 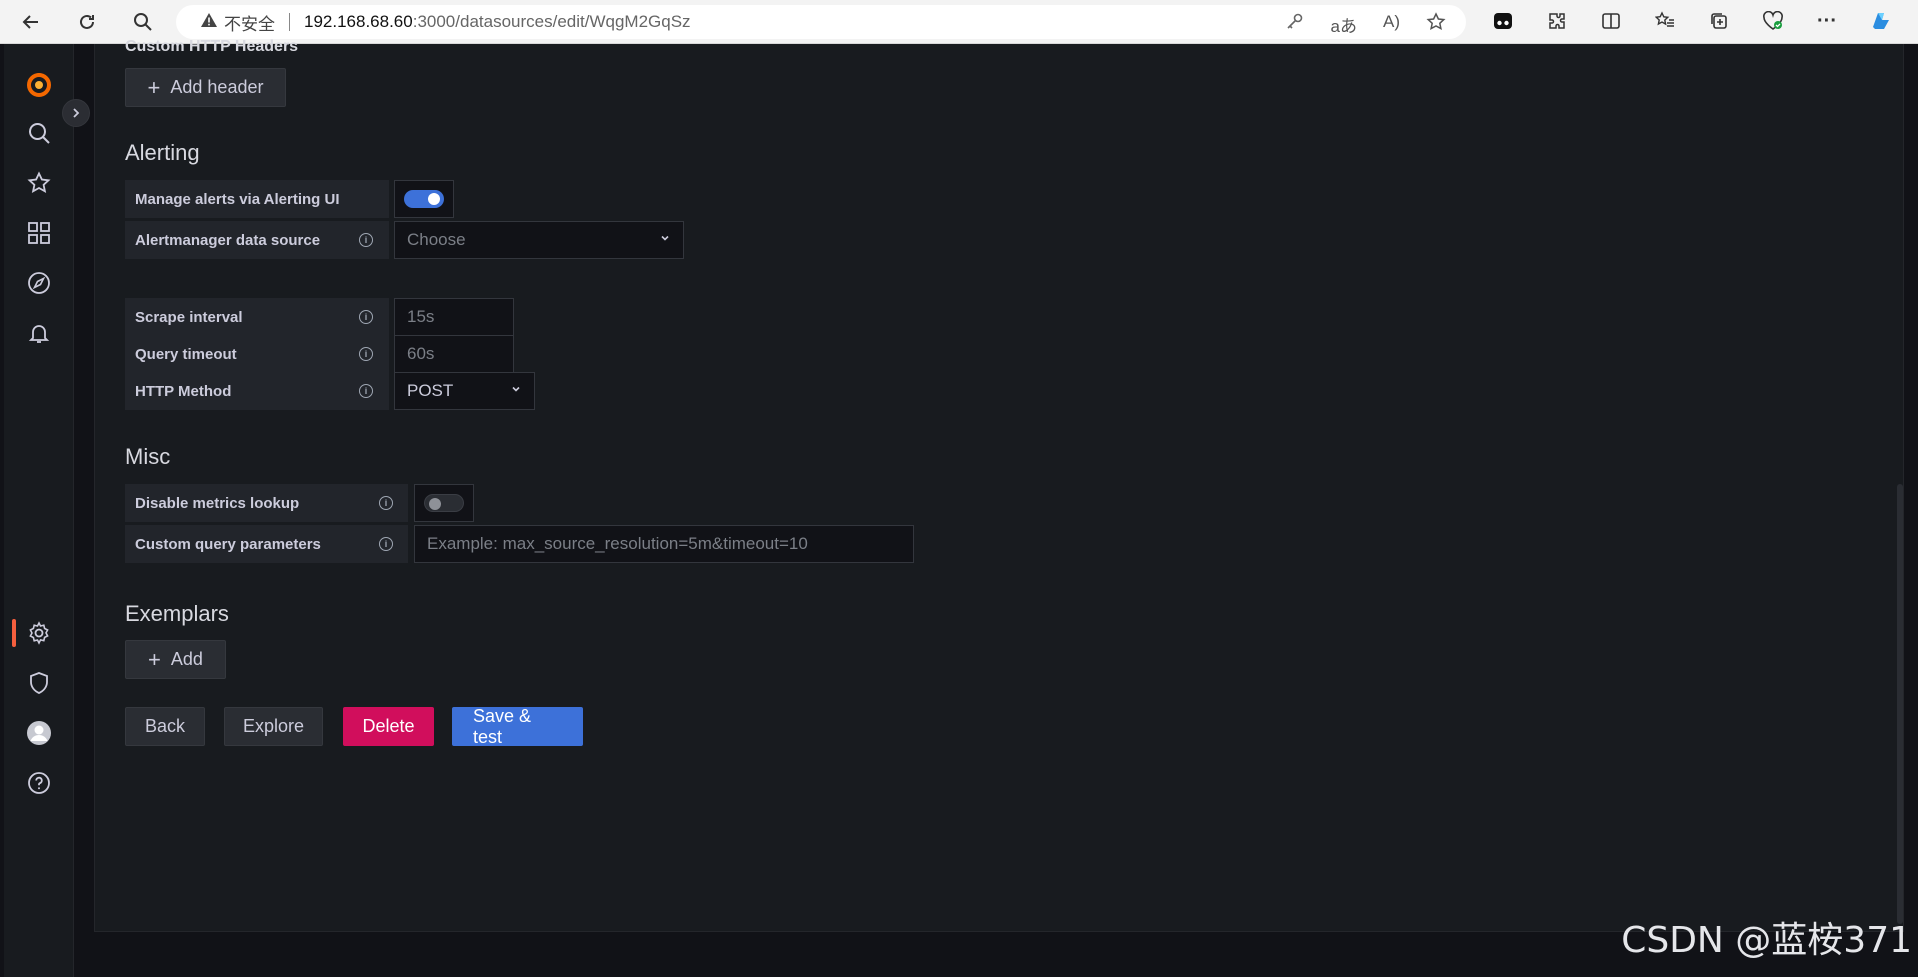 What do you see at coordinates (249, 24) in the screenshot?
I see `security-label: 不安全` at bounding box center [249, 24].